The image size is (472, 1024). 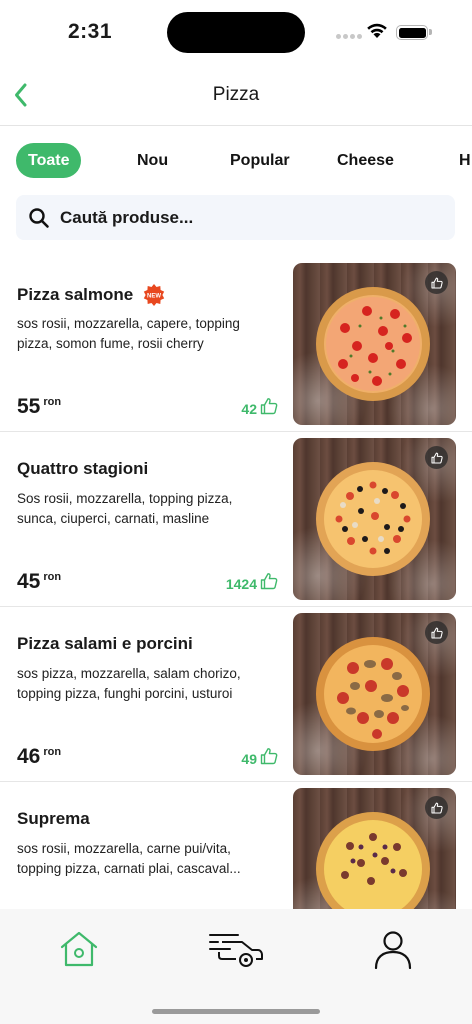 I want to click on delivery-car-icon, so click(x=236, y=950).